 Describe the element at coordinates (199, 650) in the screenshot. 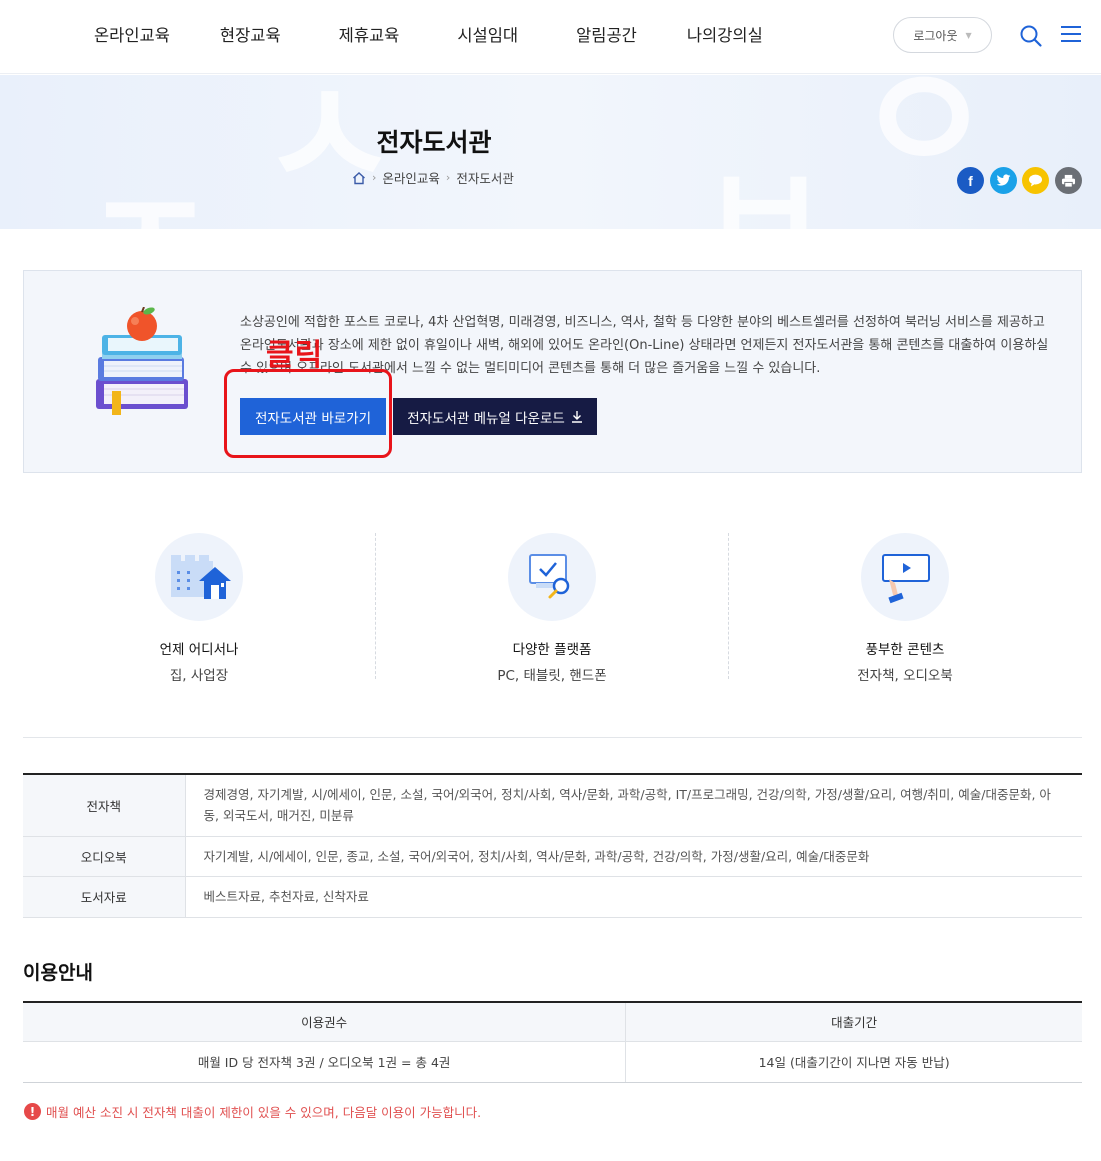

I see `feature-title: 언제 어디서나` at that location.